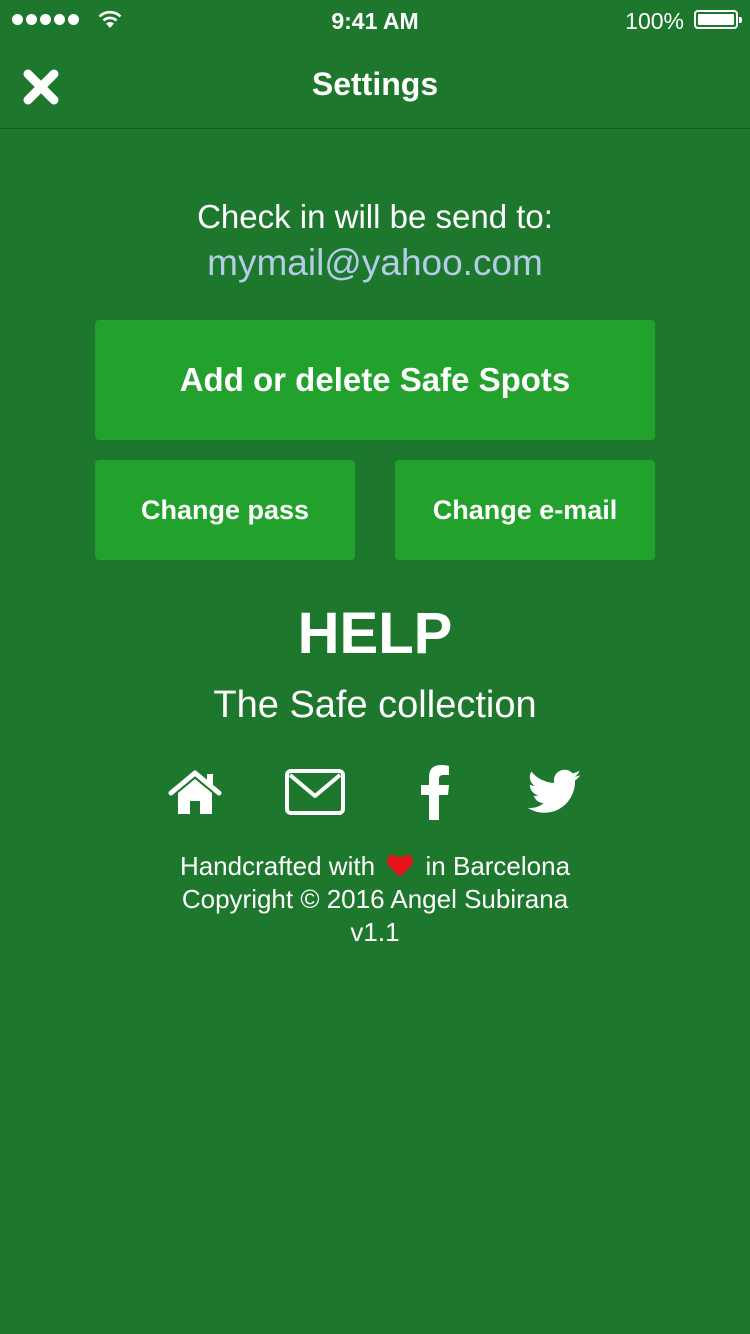  What do you see at coordinates (277, 866) in the screenshot?
I see `handcrafted-text: Handcrafted with` at bounding box center [277, 866].